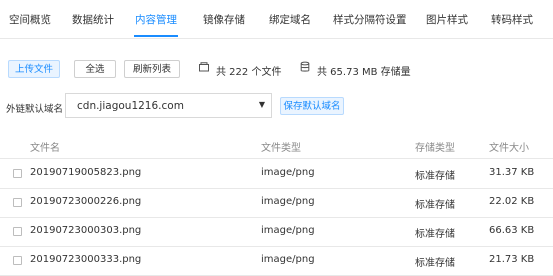  I want to click on active-tab-indicator, so click(156, 36).